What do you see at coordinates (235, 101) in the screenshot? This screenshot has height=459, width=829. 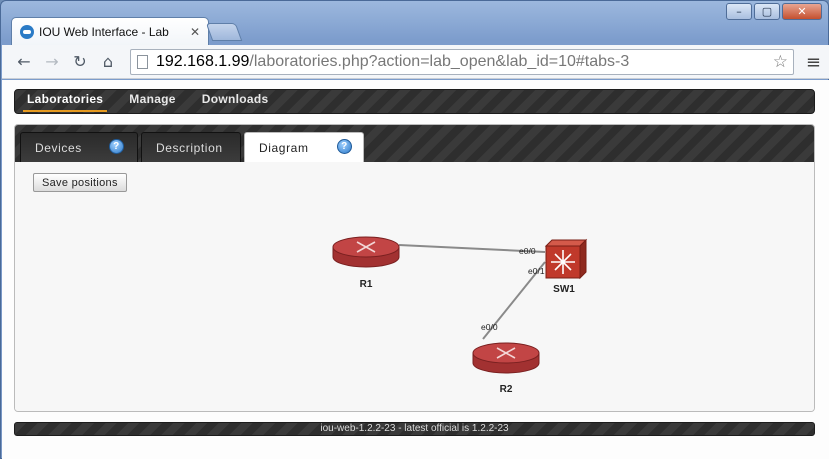 I see `nav-item-downloads: Downloads` at bounding box center [235, 101].